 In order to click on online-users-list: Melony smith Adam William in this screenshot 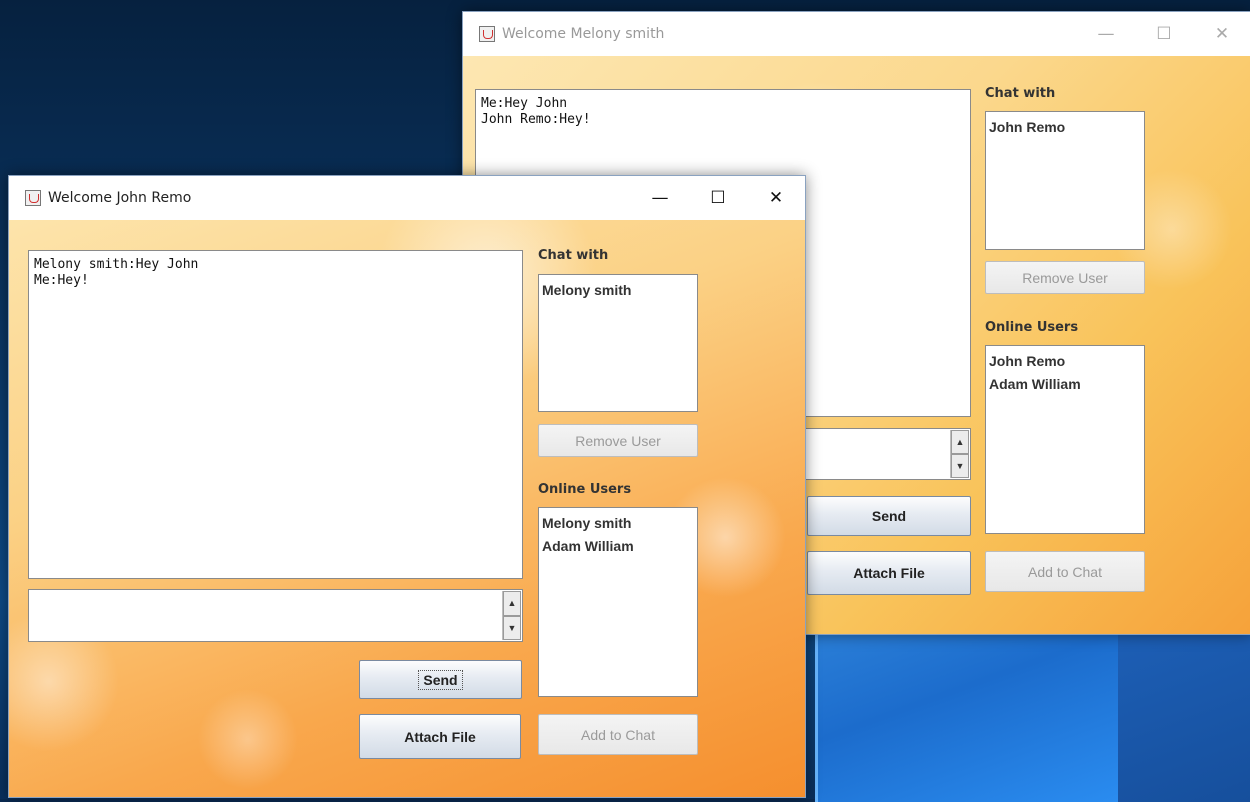, I will do `click(618, 602)`.